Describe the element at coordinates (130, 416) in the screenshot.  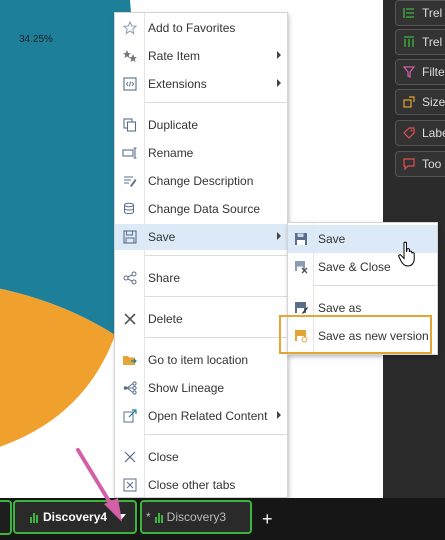
I see `related-icon` at that location.